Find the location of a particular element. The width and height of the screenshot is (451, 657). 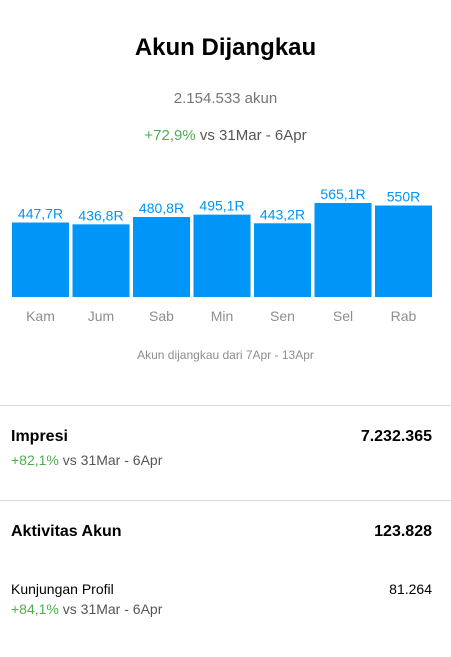

day-tick-label: Rab is located at coordinates (404, 316).